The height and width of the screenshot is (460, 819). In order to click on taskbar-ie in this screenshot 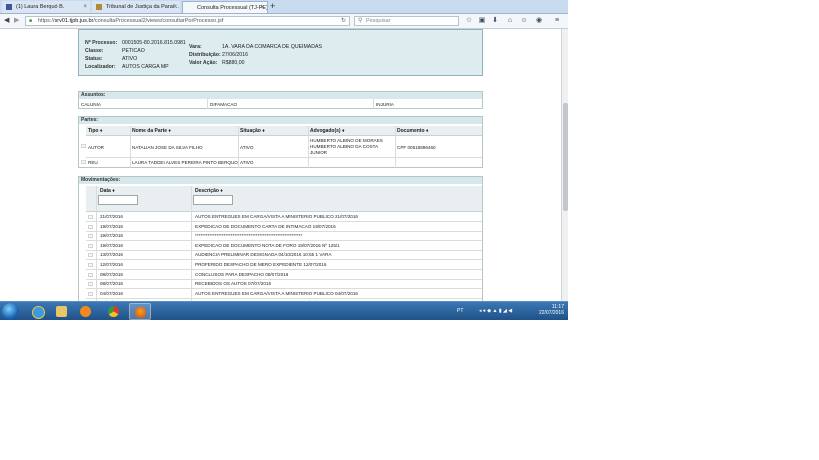, I will do `click(38, 311)`.